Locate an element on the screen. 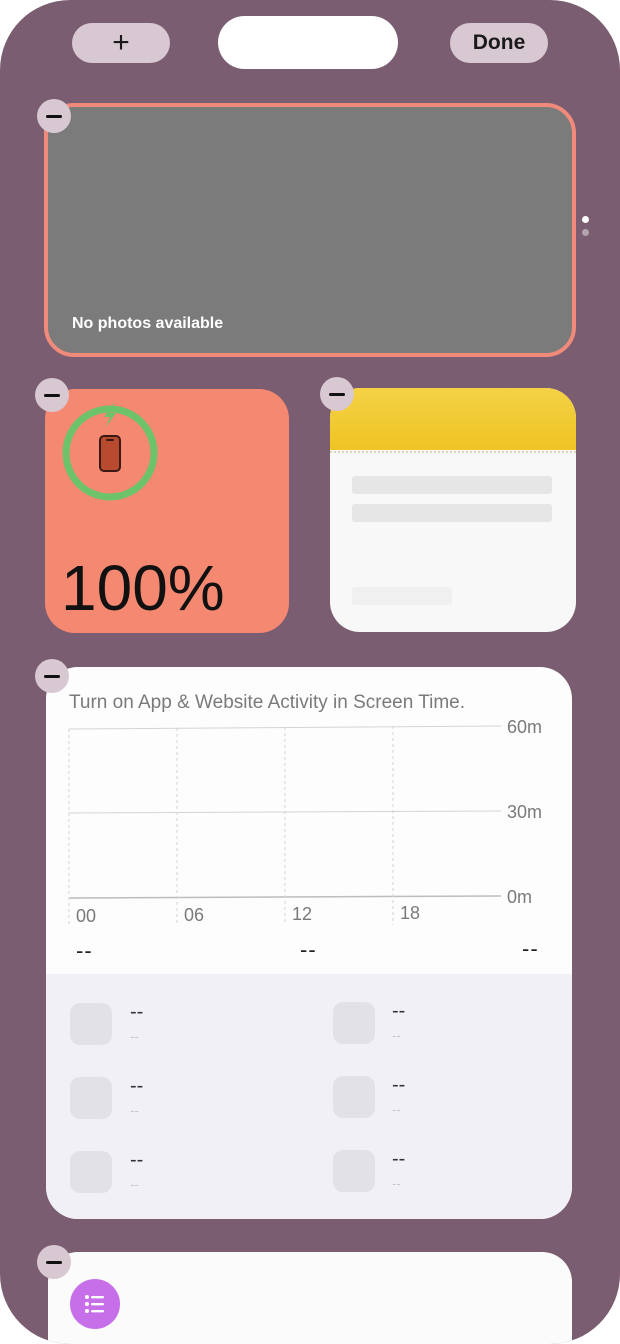 The width and height of the screenshot is (620, 1344). battery-widget: 100% is located at coordinates (167, 511).